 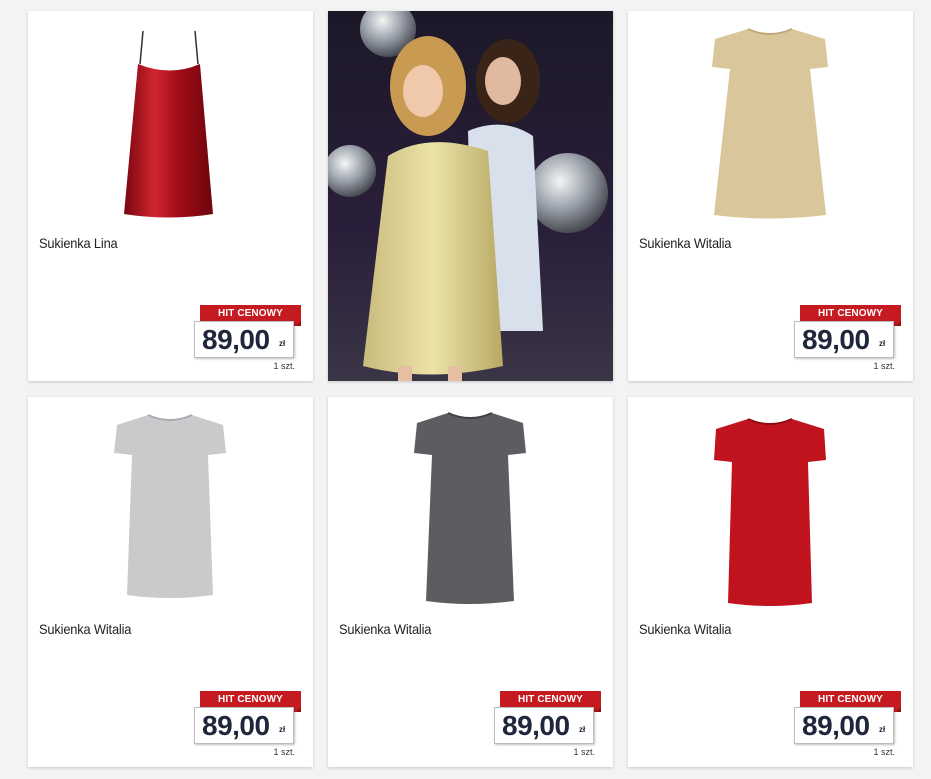 I want to click on product-name: Sukienka Lina, so click(x=78, y=243).